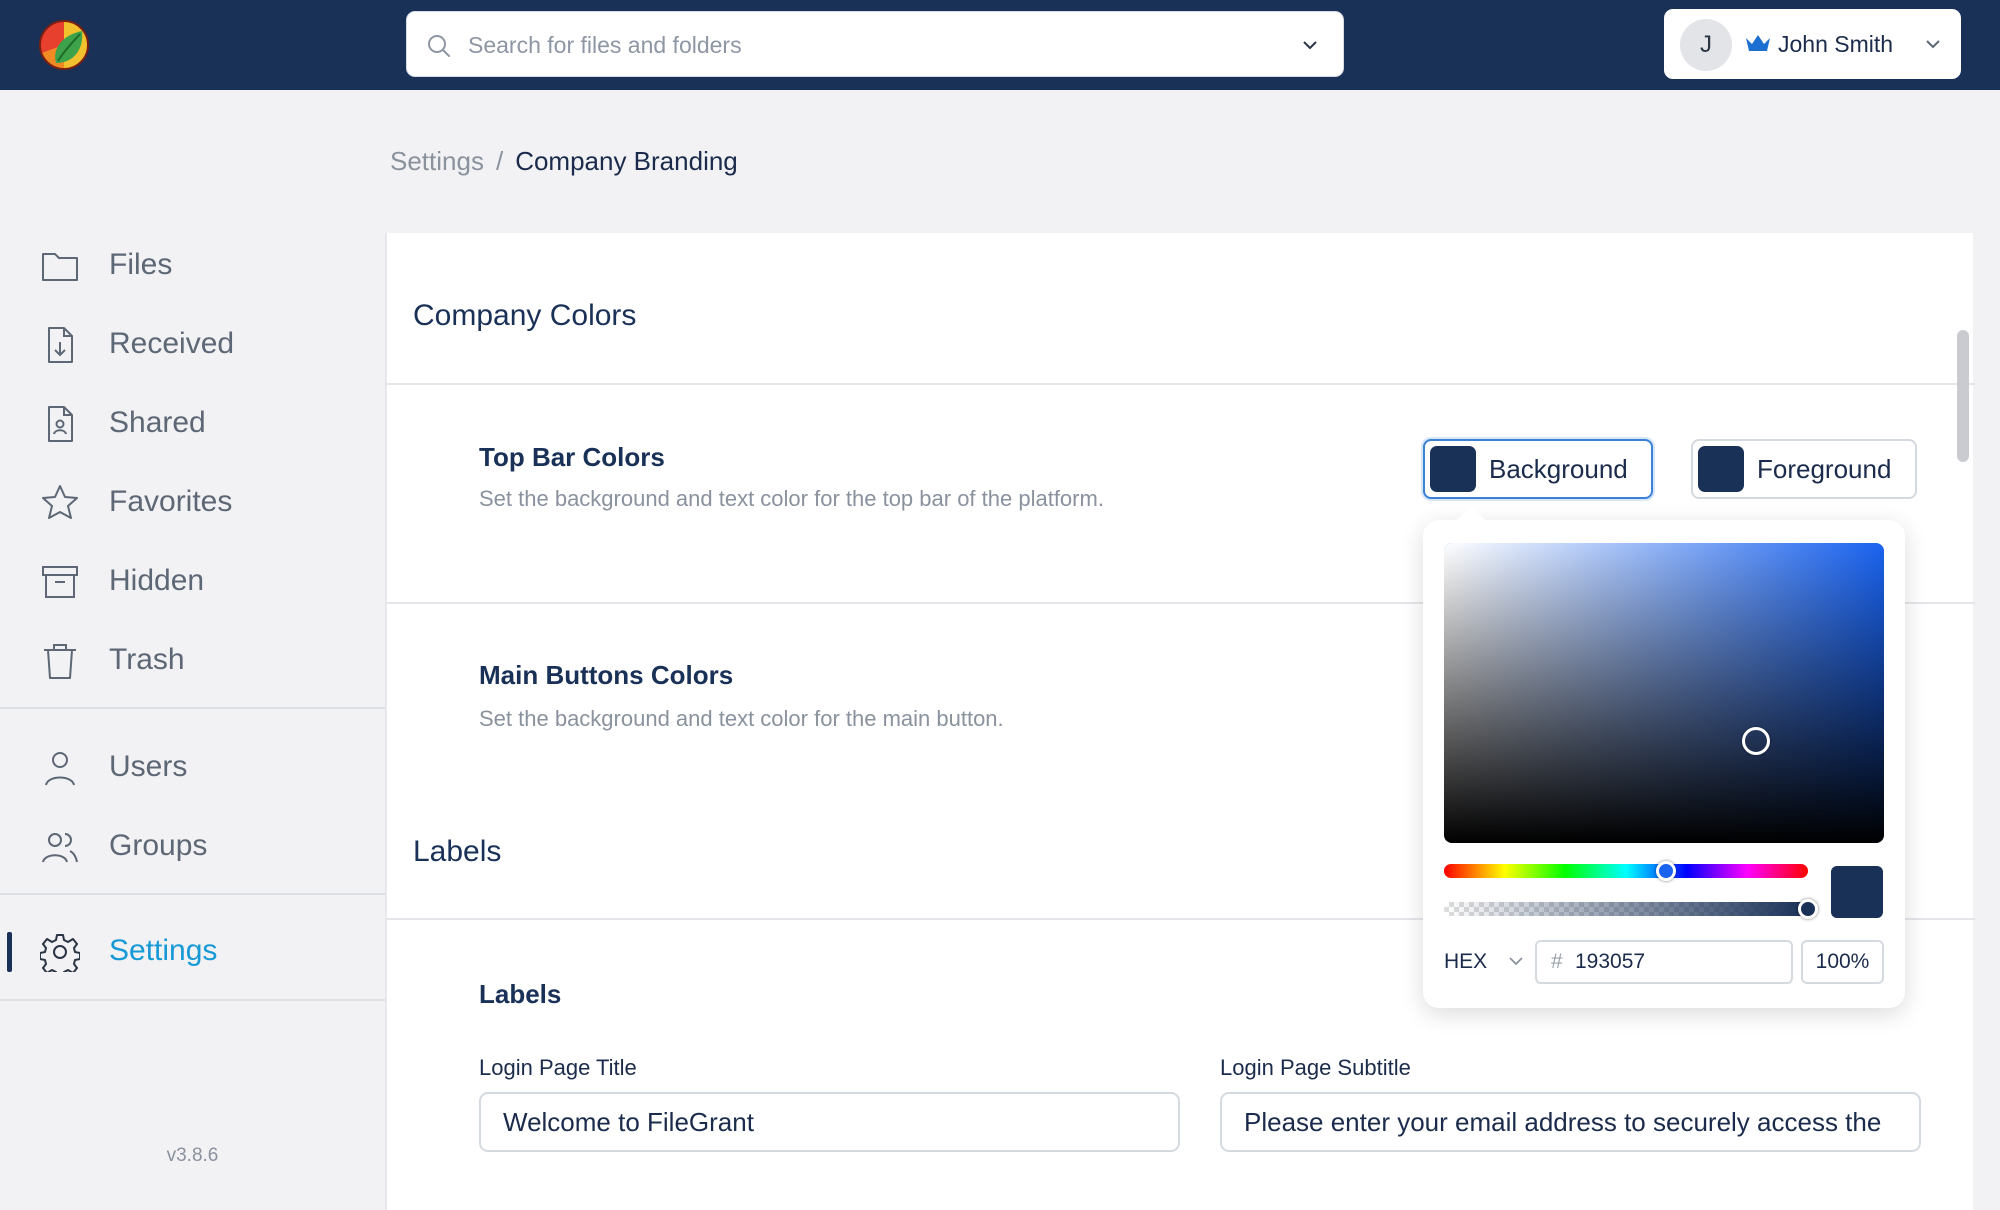 Image resolution: width=2000 pixels, height=1210 pixels. What do you see at coordinates (192, 1155) in the screenshot?
I see `app-version: v3.8.6` at bounding box center [192, 1155].